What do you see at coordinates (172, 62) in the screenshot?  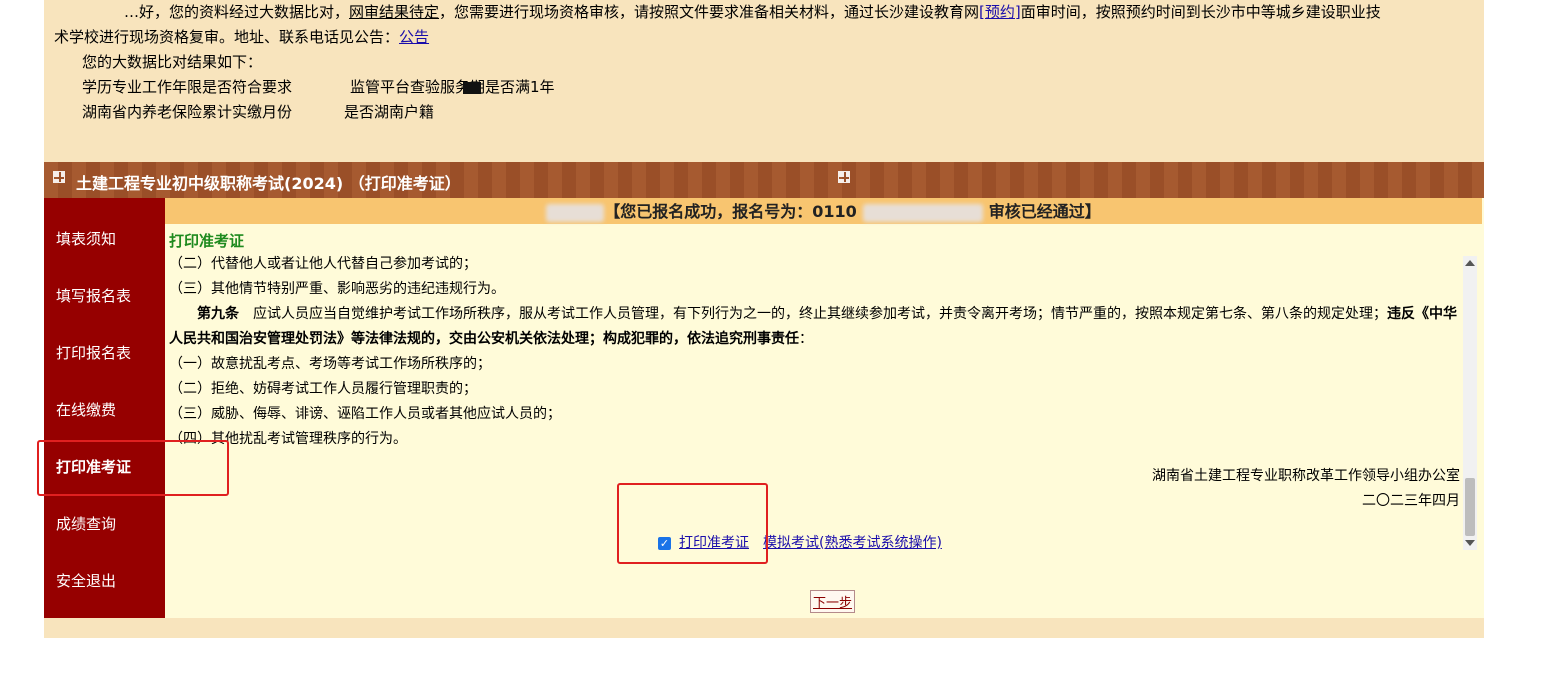 I see `result-intro: 您的大数据比对结果如下：` at bounding box center [172, 62].